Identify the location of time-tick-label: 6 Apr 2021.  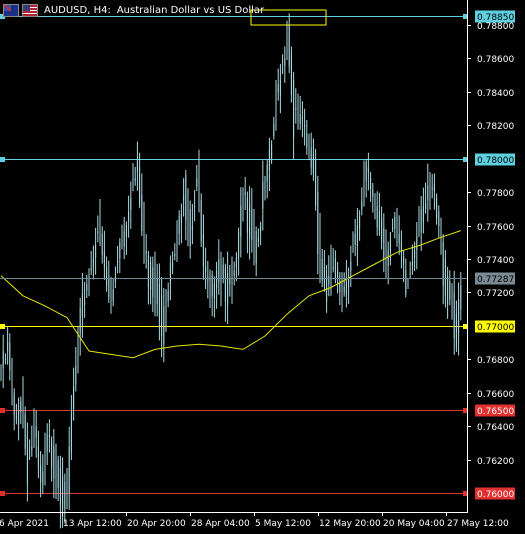
(24, 524).